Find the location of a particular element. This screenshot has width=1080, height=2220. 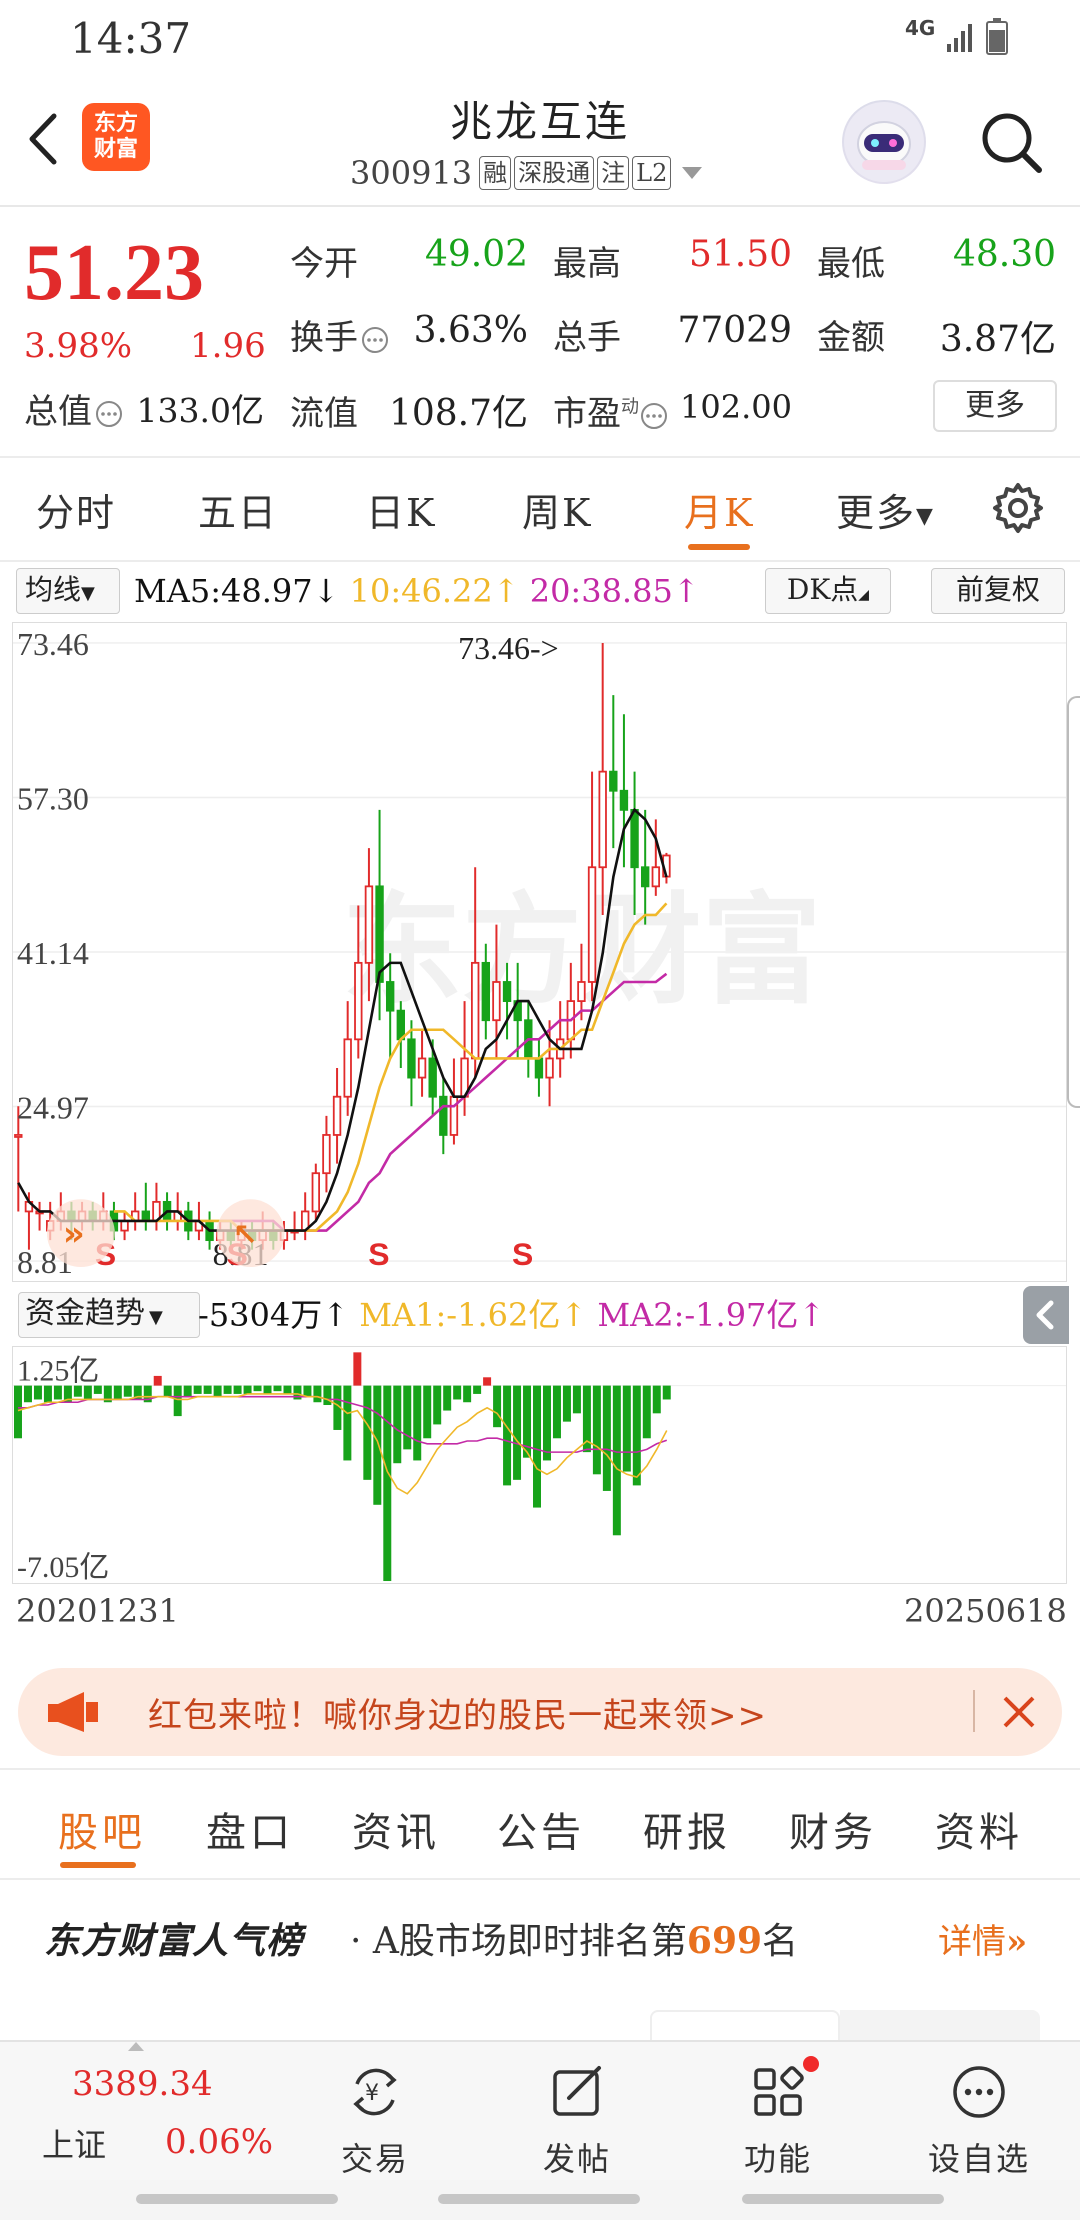

current-price: 51.23 is located at coordinates (114, 273).